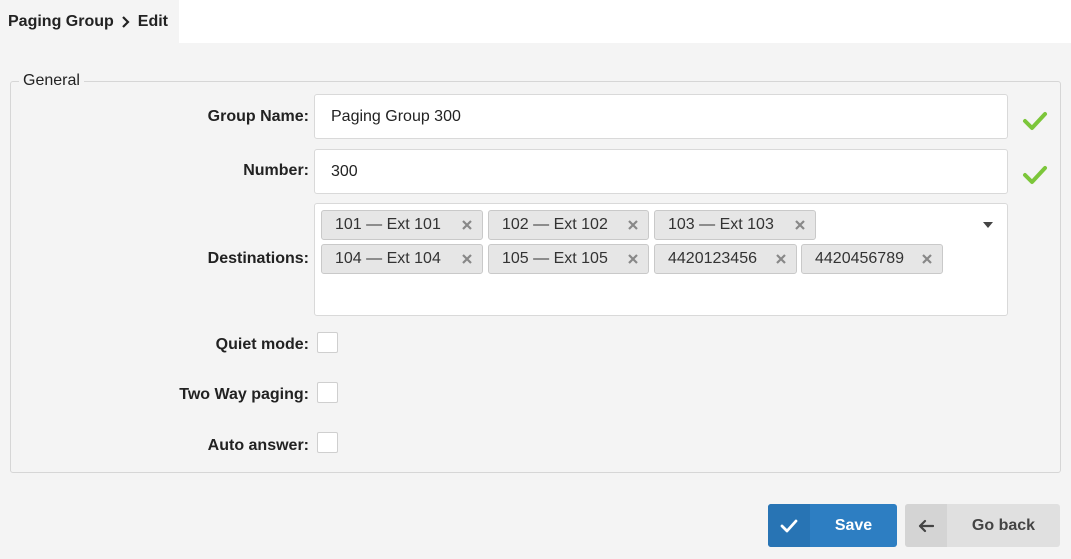  Describe the element at coordinates (661, 171) in the screenshot. I see `number-input` at that location.